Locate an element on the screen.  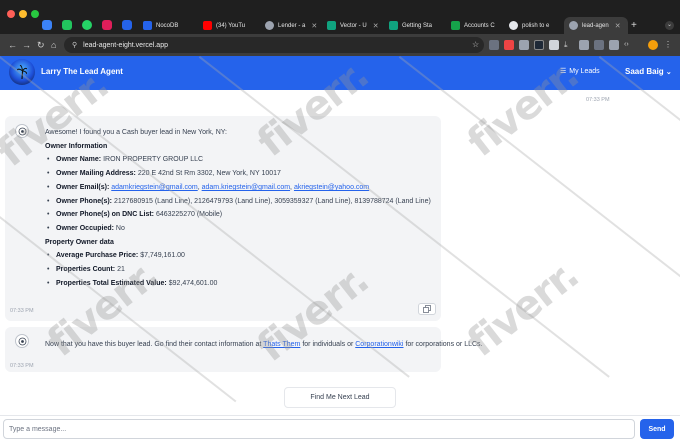
accounts-icon is located at coordinates (455, 25).